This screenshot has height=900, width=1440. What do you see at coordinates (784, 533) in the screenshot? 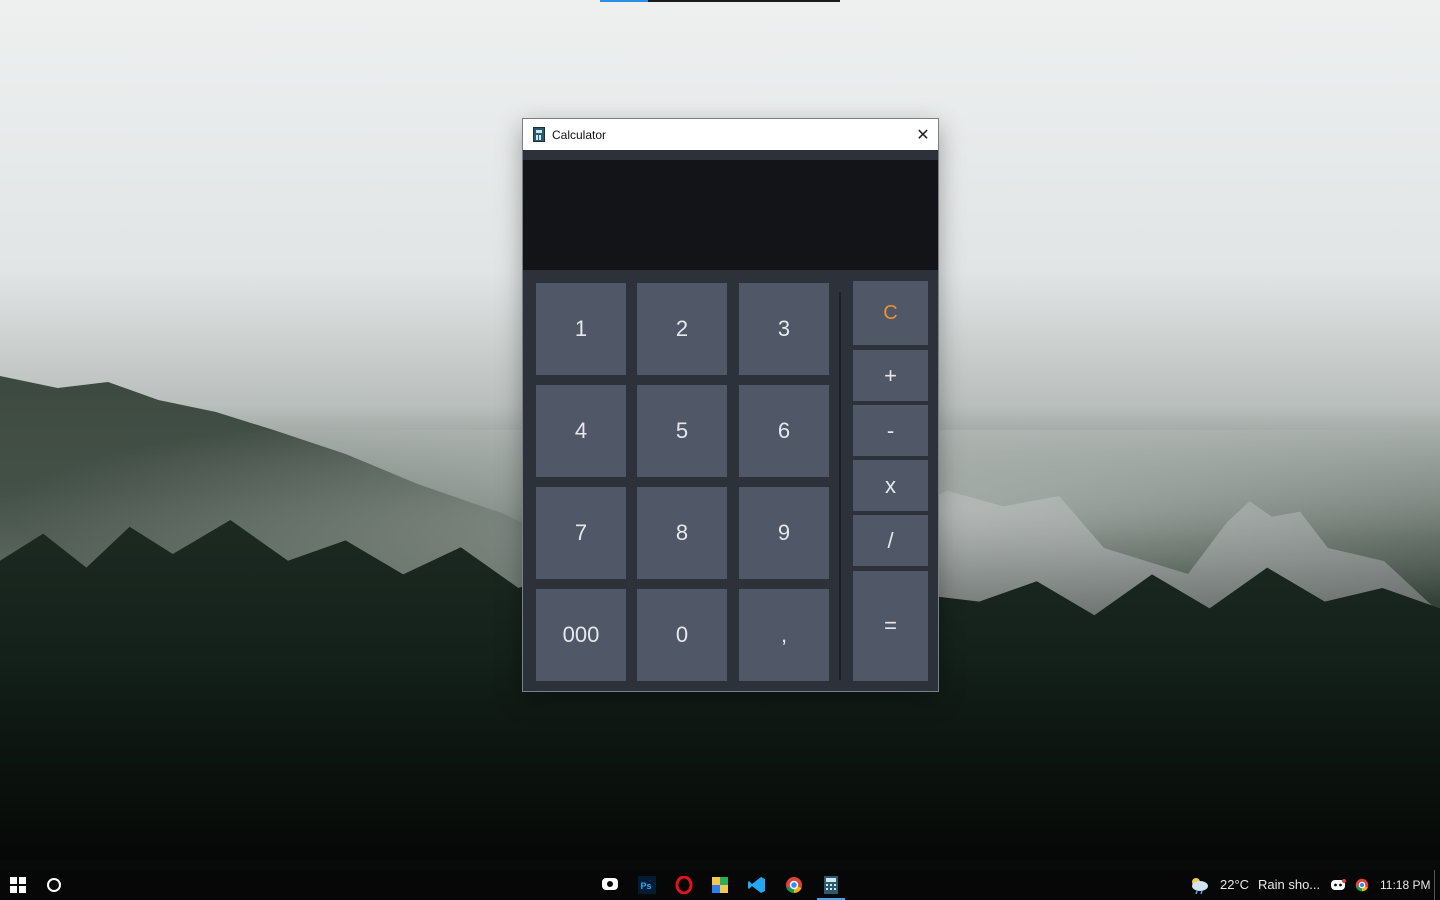
I see `key-9: 9` at bounding box center [784, 533].